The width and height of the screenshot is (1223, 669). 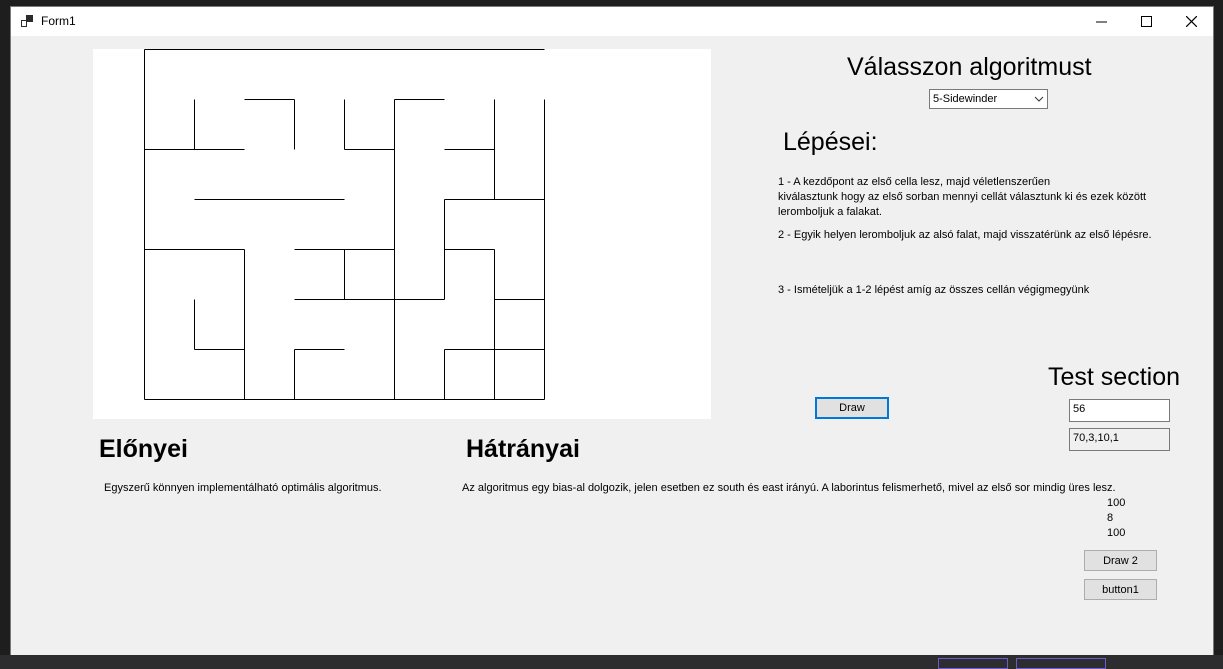 I want to click on app-icon, so click(x=27, y=21).